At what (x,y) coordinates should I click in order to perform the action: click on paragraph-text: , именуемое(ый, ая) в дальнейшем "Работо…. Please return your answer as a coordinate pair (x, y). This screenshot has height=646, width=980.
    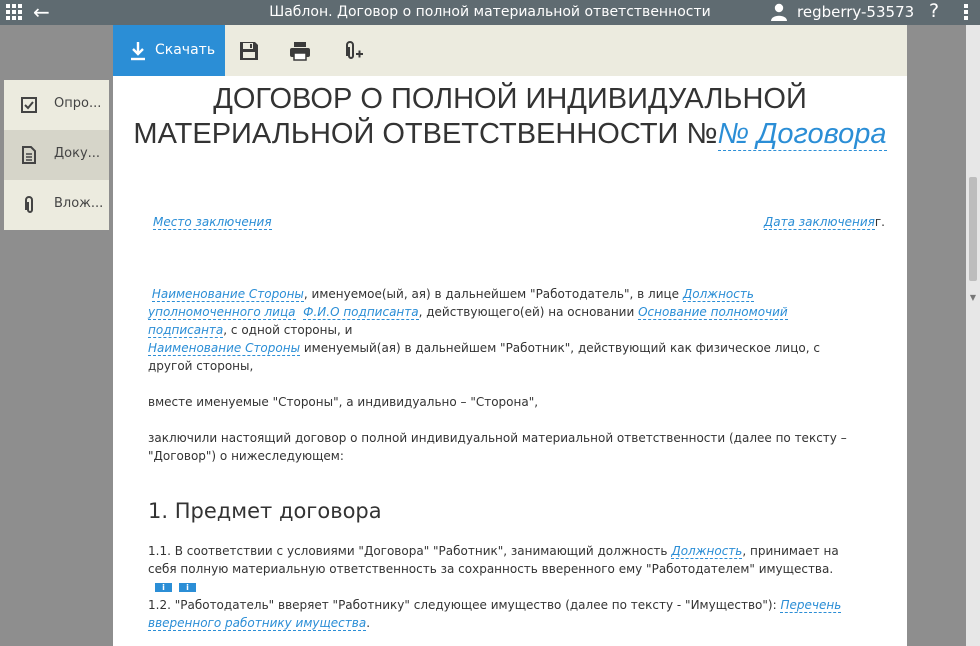
    Looking at the image, I should click on (491, 294).